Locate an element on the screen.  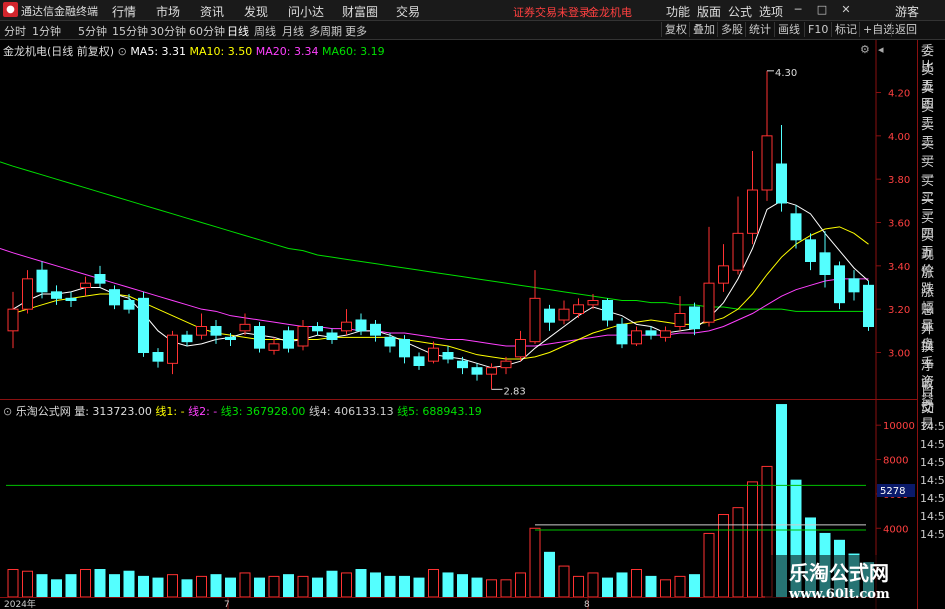
menu-formula: 公式 is located at coordinates (740, 11).